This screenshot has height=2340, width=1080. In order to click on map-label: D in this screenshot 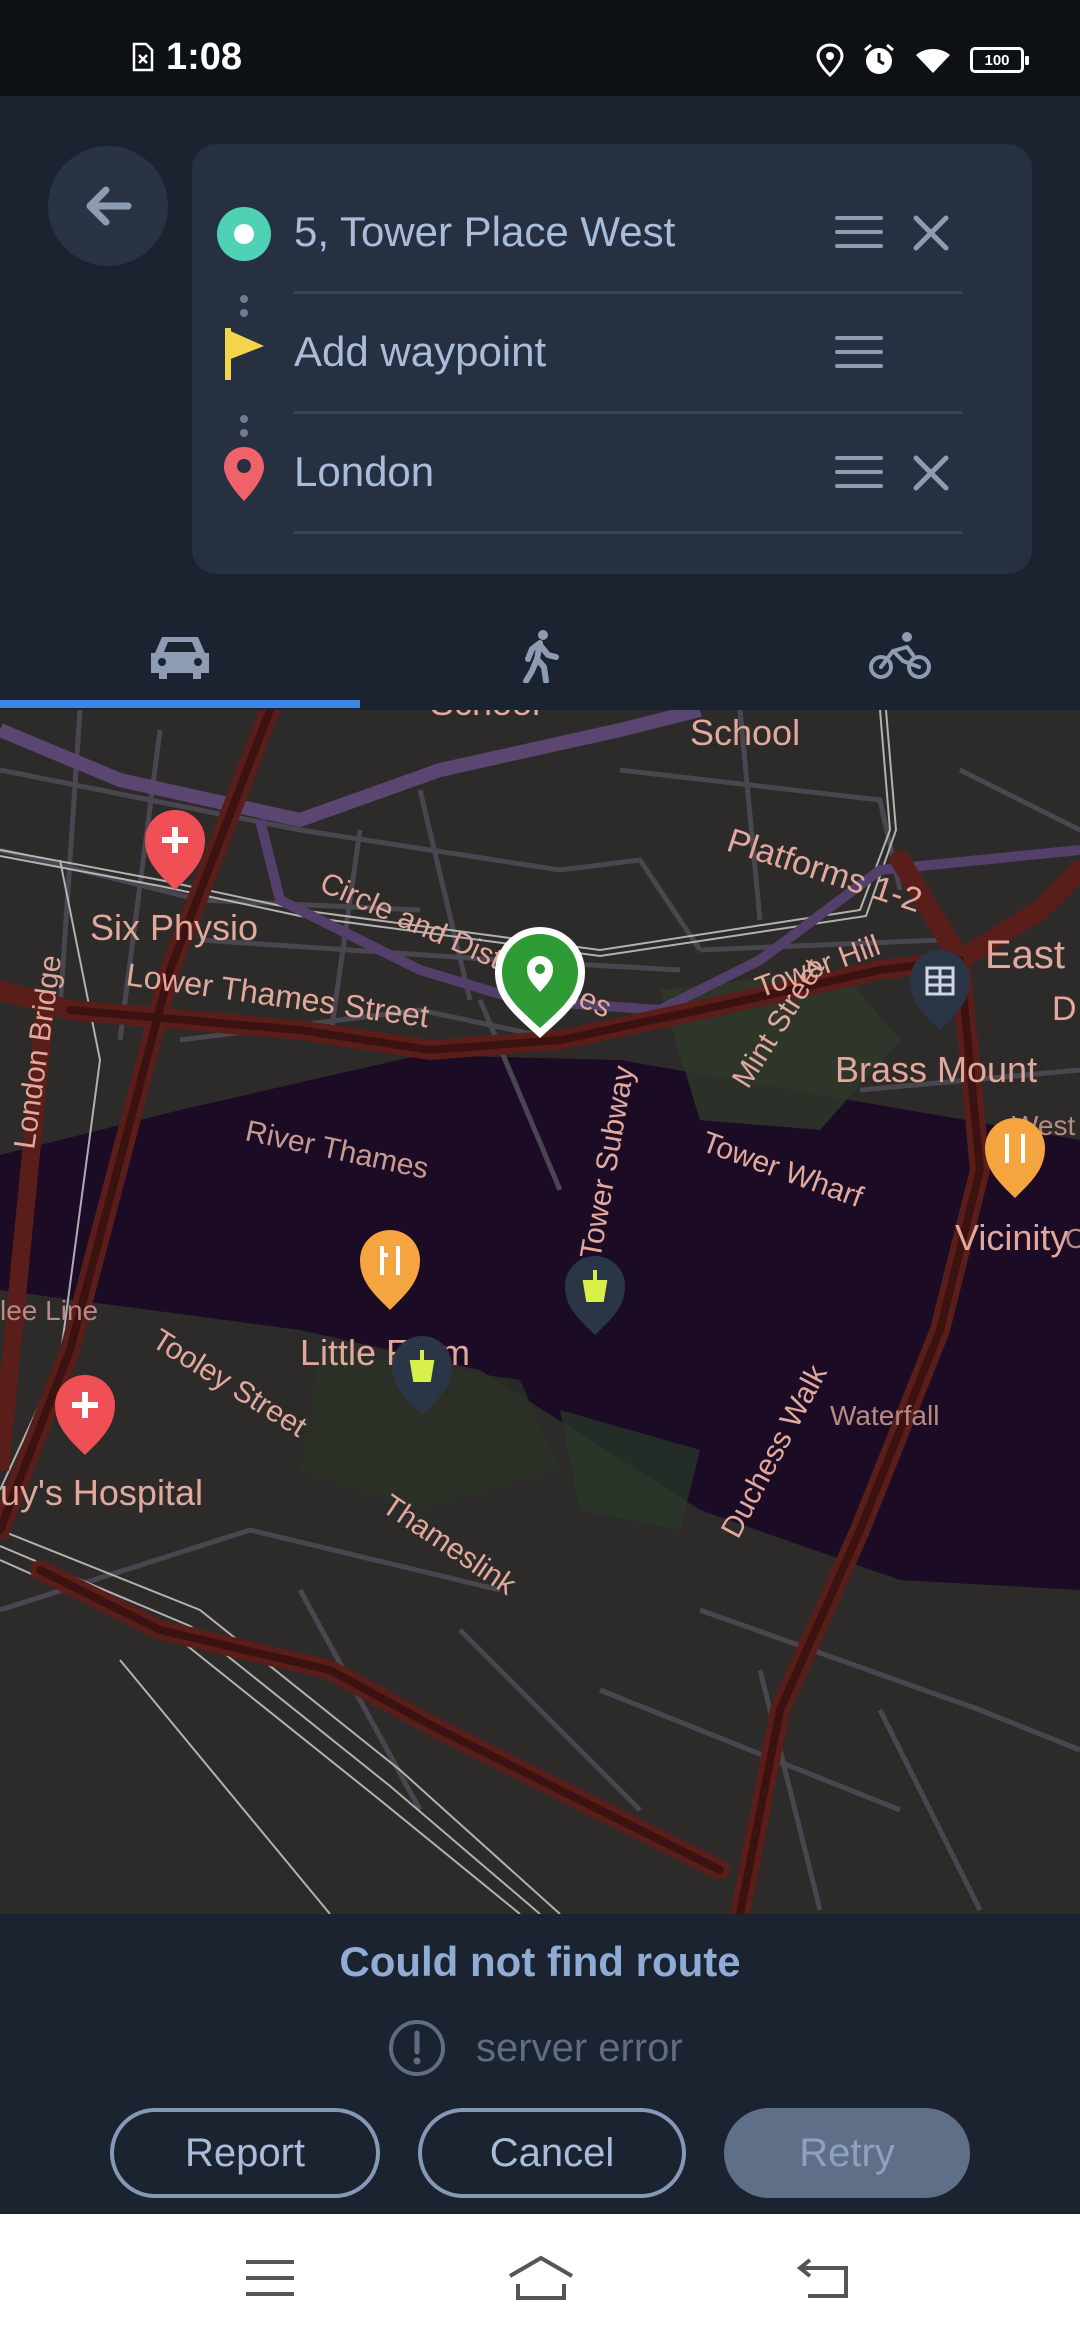, I will do `click(1064, 1009)`.